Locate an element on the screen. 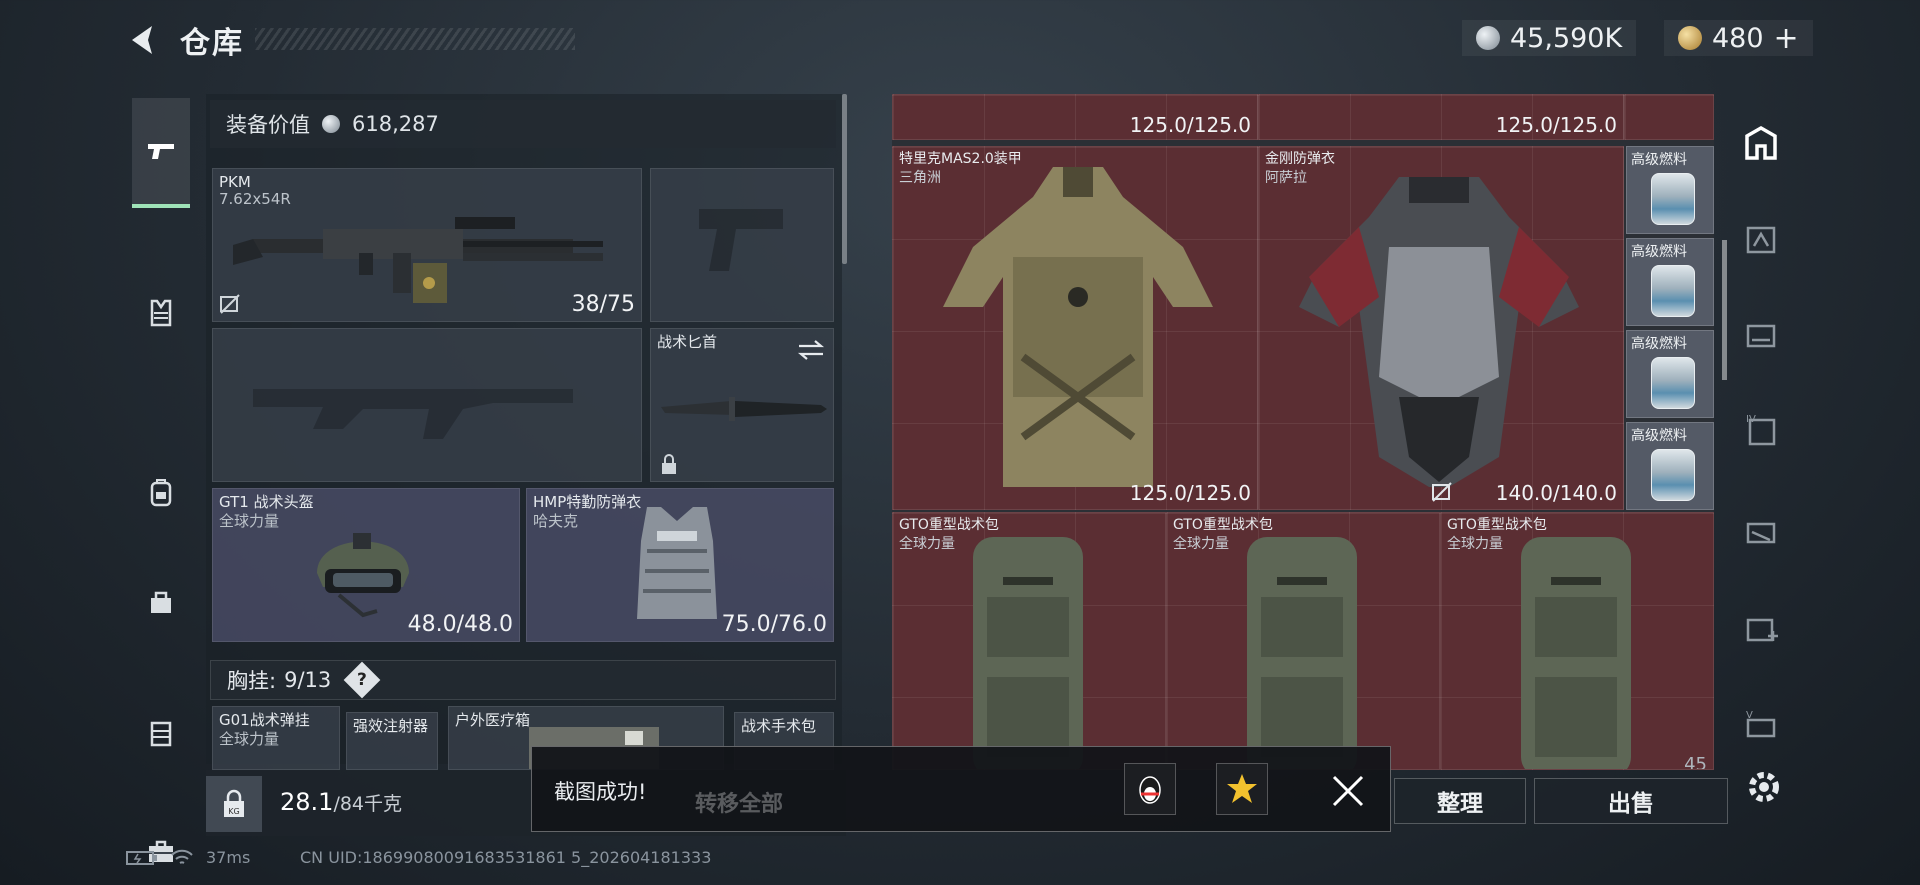  knife-name: 战术匕首 is located at coordinates (687, 342).